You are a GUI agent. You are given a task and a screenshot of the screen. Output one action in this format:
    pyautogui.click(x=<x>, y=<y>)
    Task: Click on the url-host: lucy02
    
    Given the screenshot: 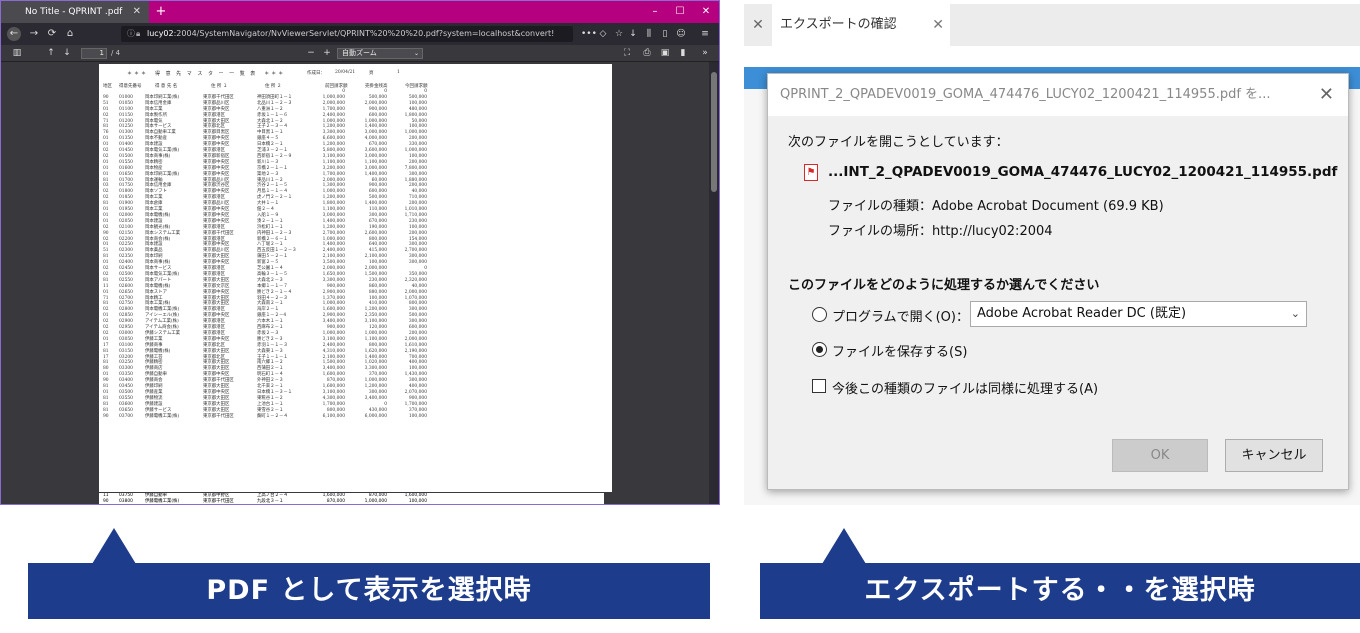 What is the action you would take?
    pyautogui.click(x=160, y=33)
    